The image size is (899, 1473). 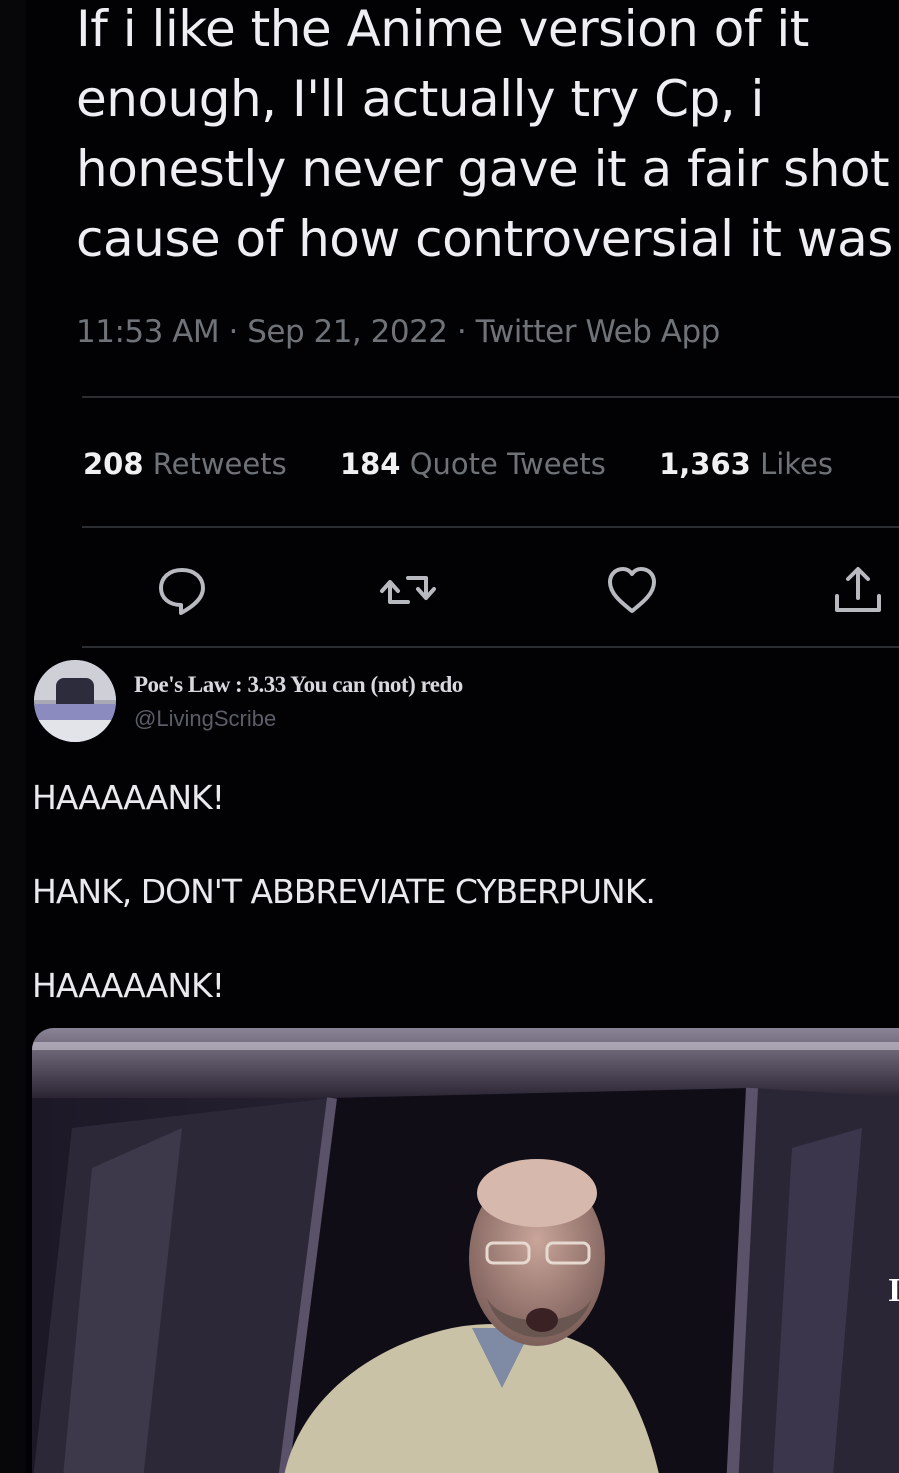 What do you see at coordinates (442, 29) in the screenshot?
I see `tweet-text-line: If i like the Anime version of it` at bounding box center [442, 29].